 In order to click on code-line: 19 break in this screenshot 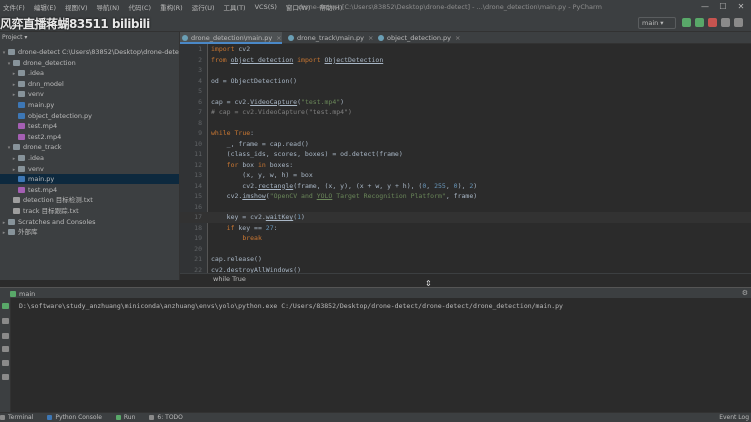, I will do `click(465, 238)`.